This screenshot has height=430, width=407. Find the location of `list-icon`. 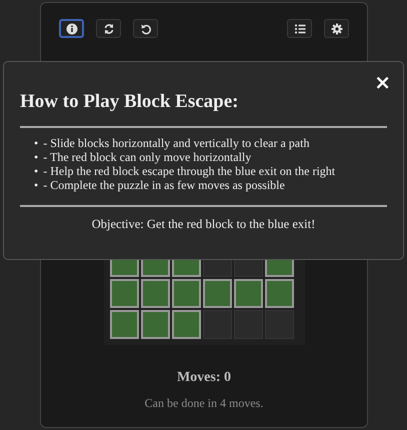

list-icon is located at coordinates (300, 28).